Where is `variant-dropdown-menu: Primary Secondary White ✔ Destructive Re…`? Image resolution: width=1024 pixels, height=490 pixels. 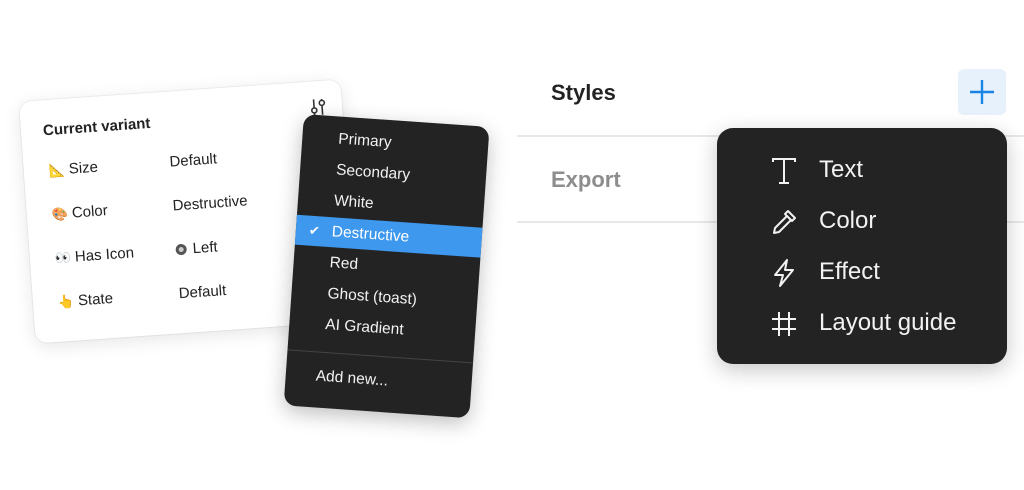 variant-dropdown-menu: Primary Secondary White ✔ Destructive Re… is located at coordinates (386, 266).